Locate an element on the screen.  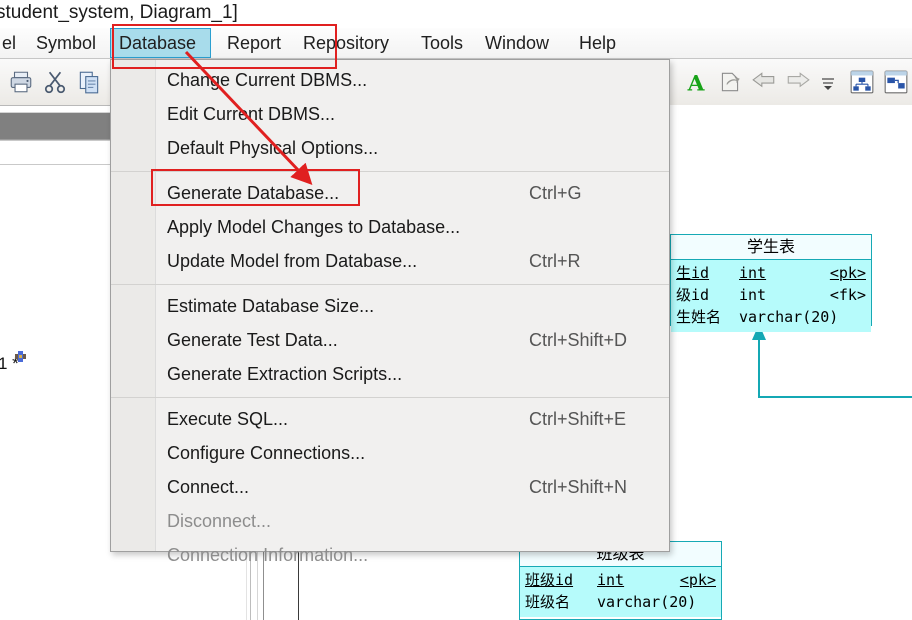
print-icon is located at coordinates (21, 82).